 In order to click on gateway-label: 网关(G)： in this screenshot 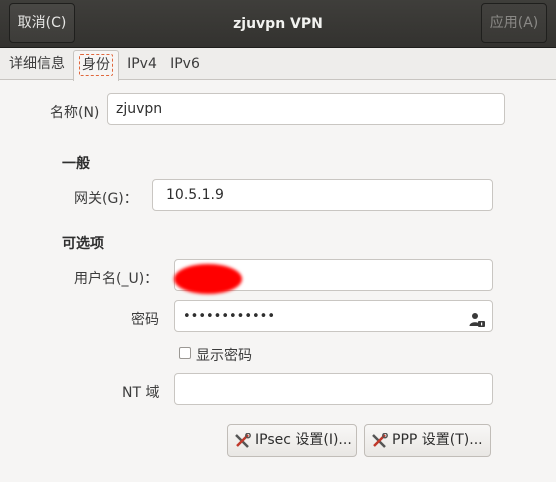, I will do `click(106, 199)`.